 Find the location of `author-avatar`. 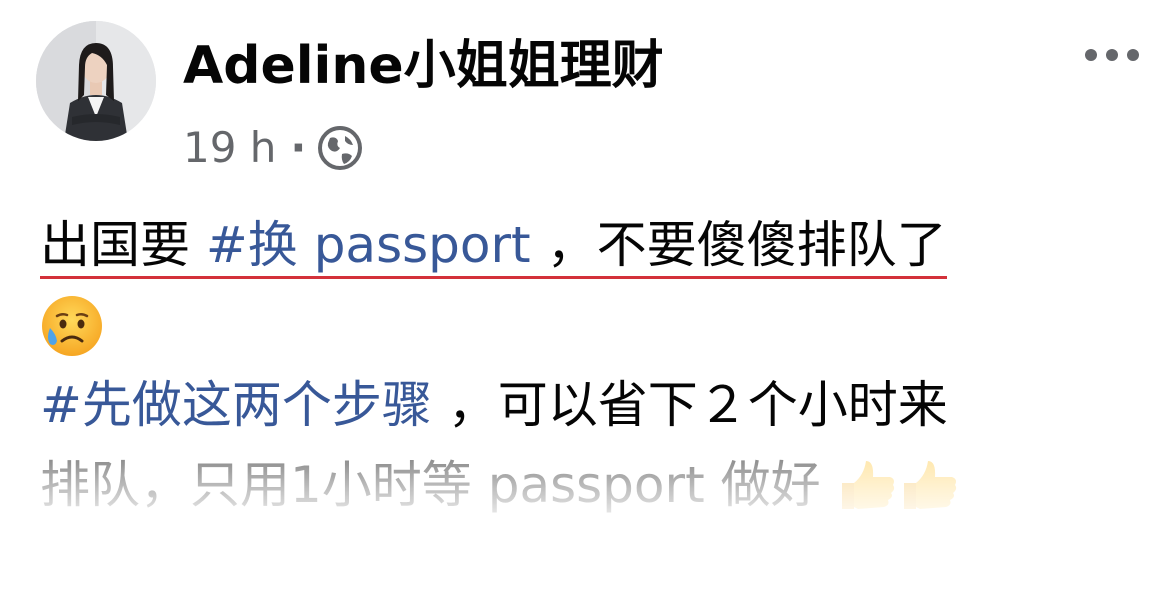

author-avatar is located at coordinates (96, 81).